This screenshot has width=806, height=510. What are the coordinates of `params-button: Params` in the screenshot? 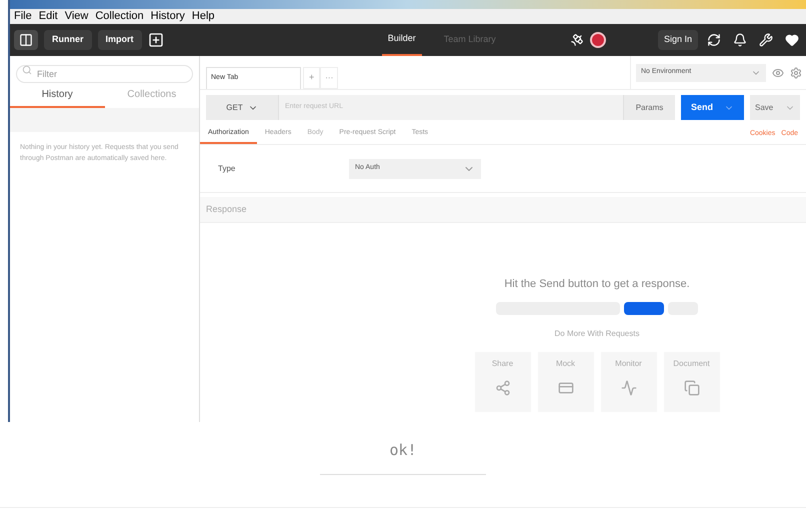 It's located at (649, 107).